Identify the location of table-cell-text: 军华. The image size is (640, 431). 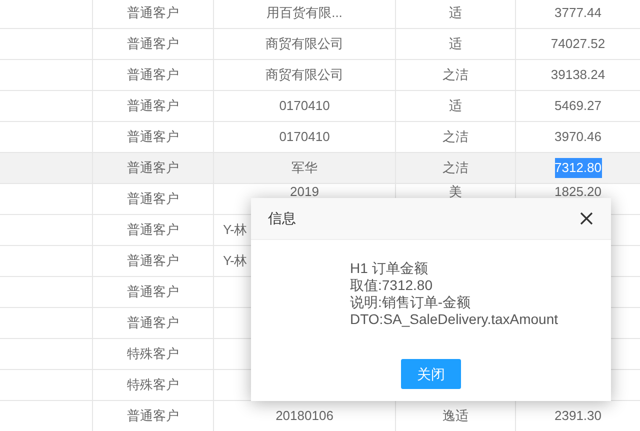
(305, 168).